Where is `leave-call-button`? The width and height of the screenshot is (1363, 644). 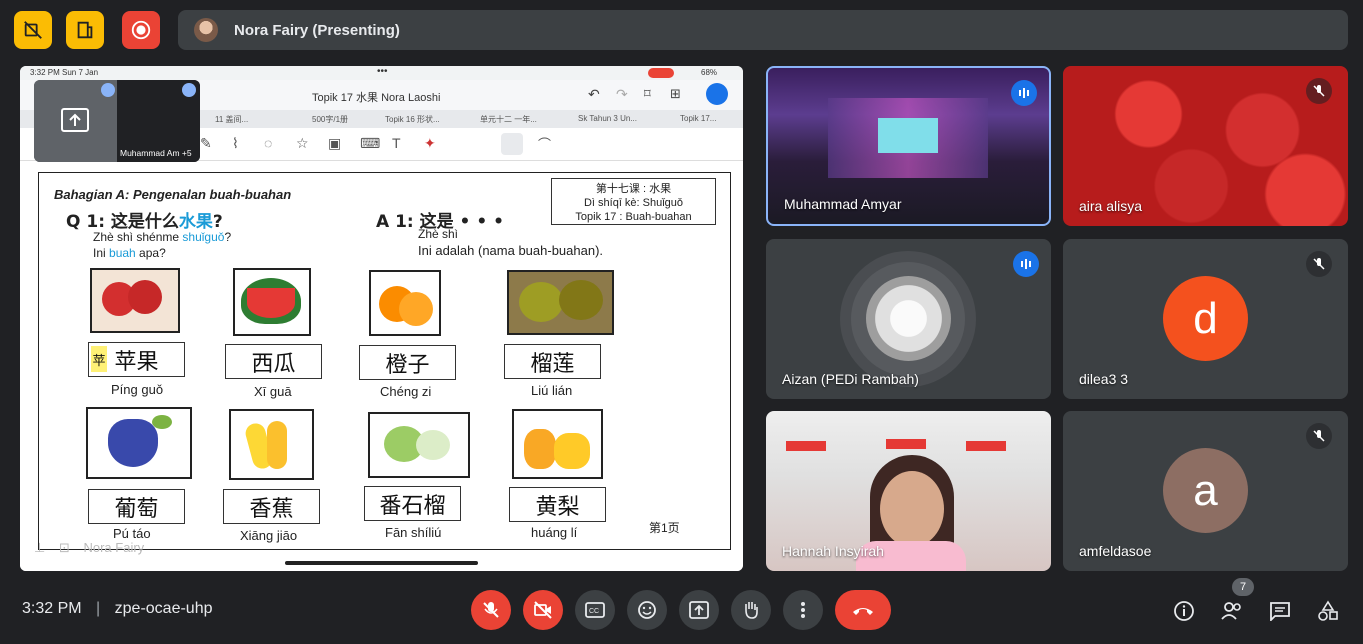
leave-call-button is located at coordinates (863, 610).